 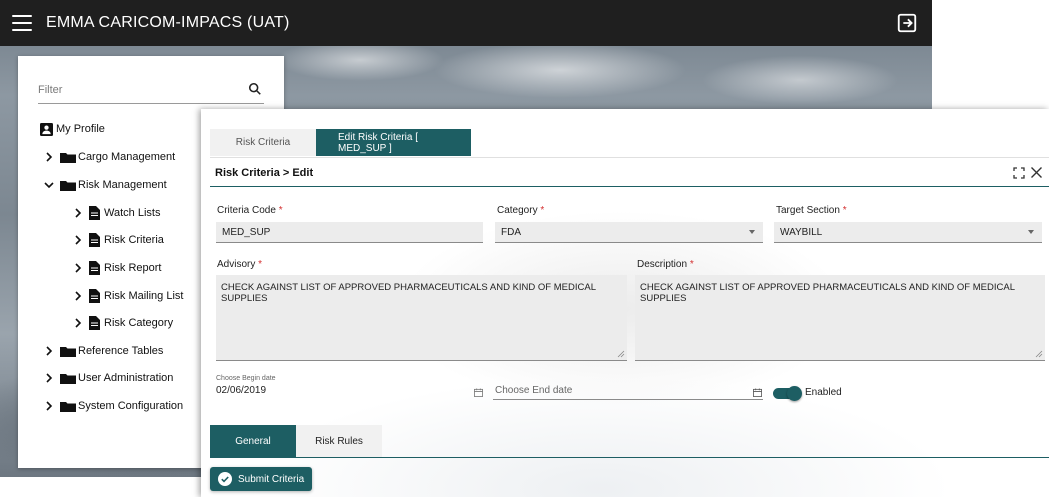 What do you see at coordinates (80, 129) in the screenshot?
I see `sidebar-item-label: My Profile` at bounding box center [80, 129].